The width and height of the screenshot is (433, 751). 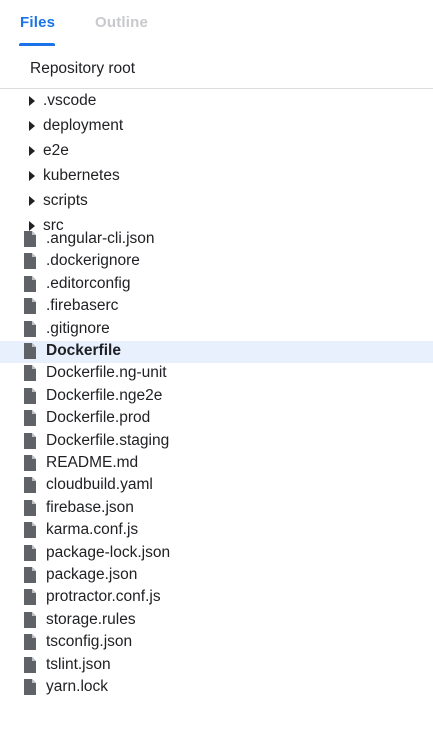 I want to click on file-label: Dockerfile.nge2e, so click(x=104, y=395).